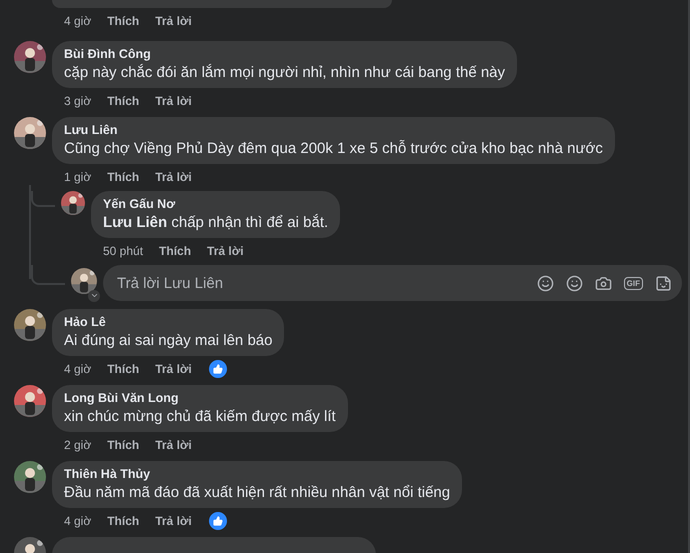 The image size is (690, 553). What do you see at coordinates (285, 72) in the screenshot?
I see `comment-text: cặp này chắc đói ăn lắm mọi người nhỉ, nhìn như cái bang thế này` at bounding box center [285, 72].